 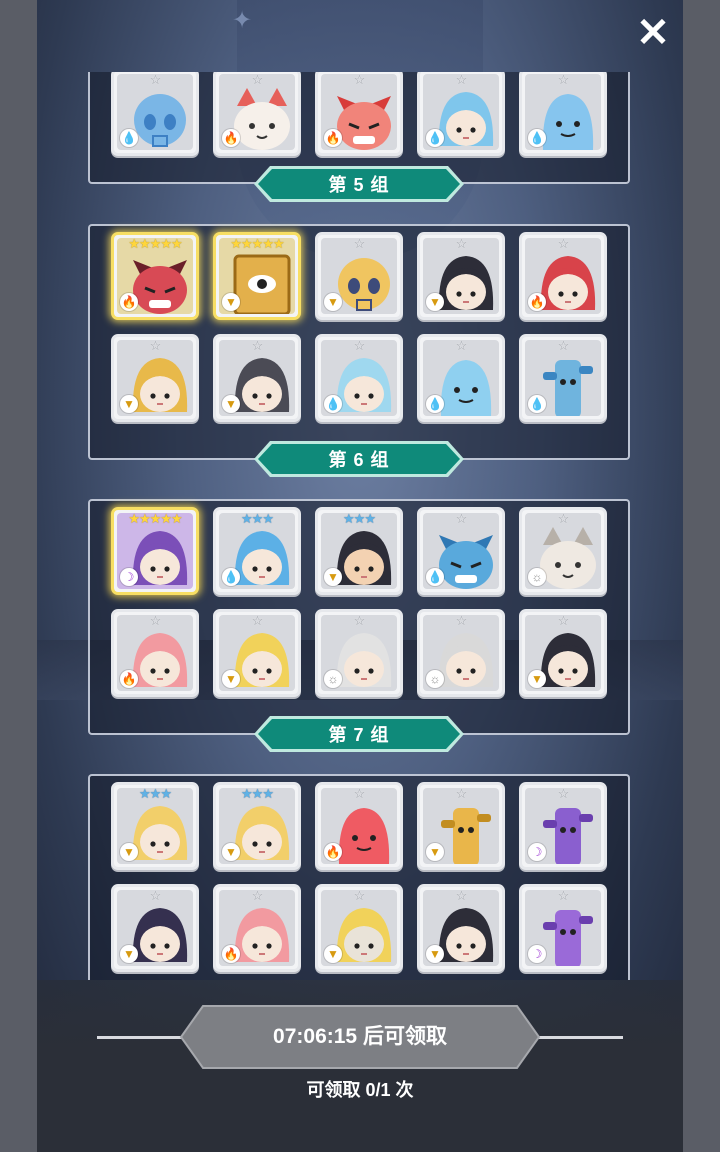 What do you see at coordinates (257, 551) in the screenshot?
I see `hero-card: ★★★ 💧` at bounding box center [257, 551].